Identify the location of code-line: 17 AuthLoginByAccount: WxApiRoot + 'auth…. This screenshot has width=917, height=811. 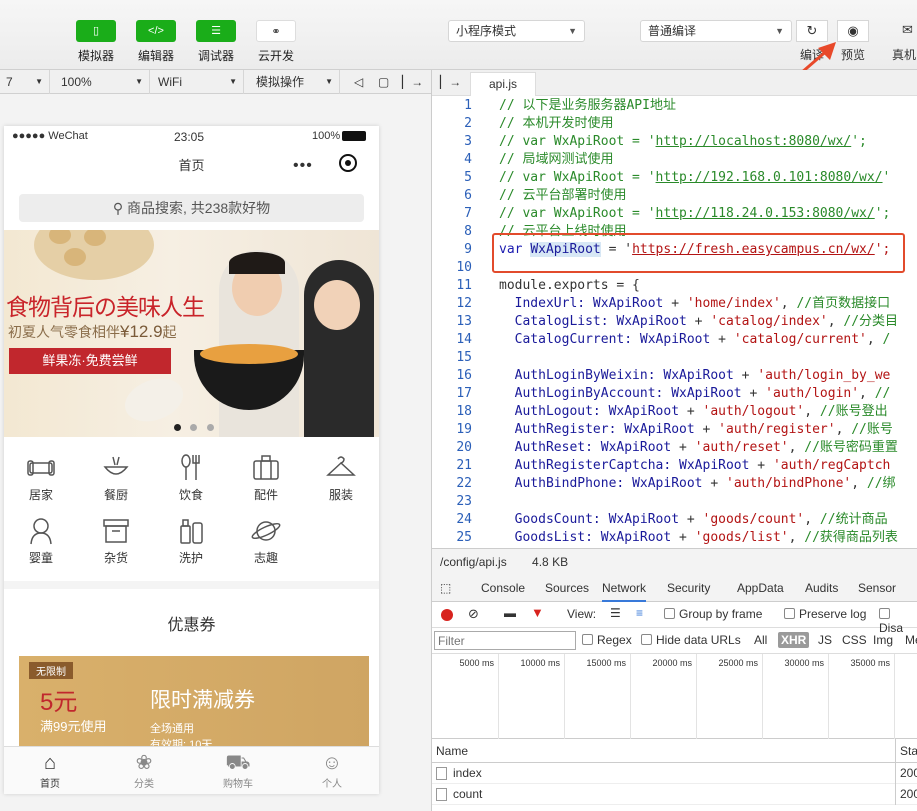
(674, 394).